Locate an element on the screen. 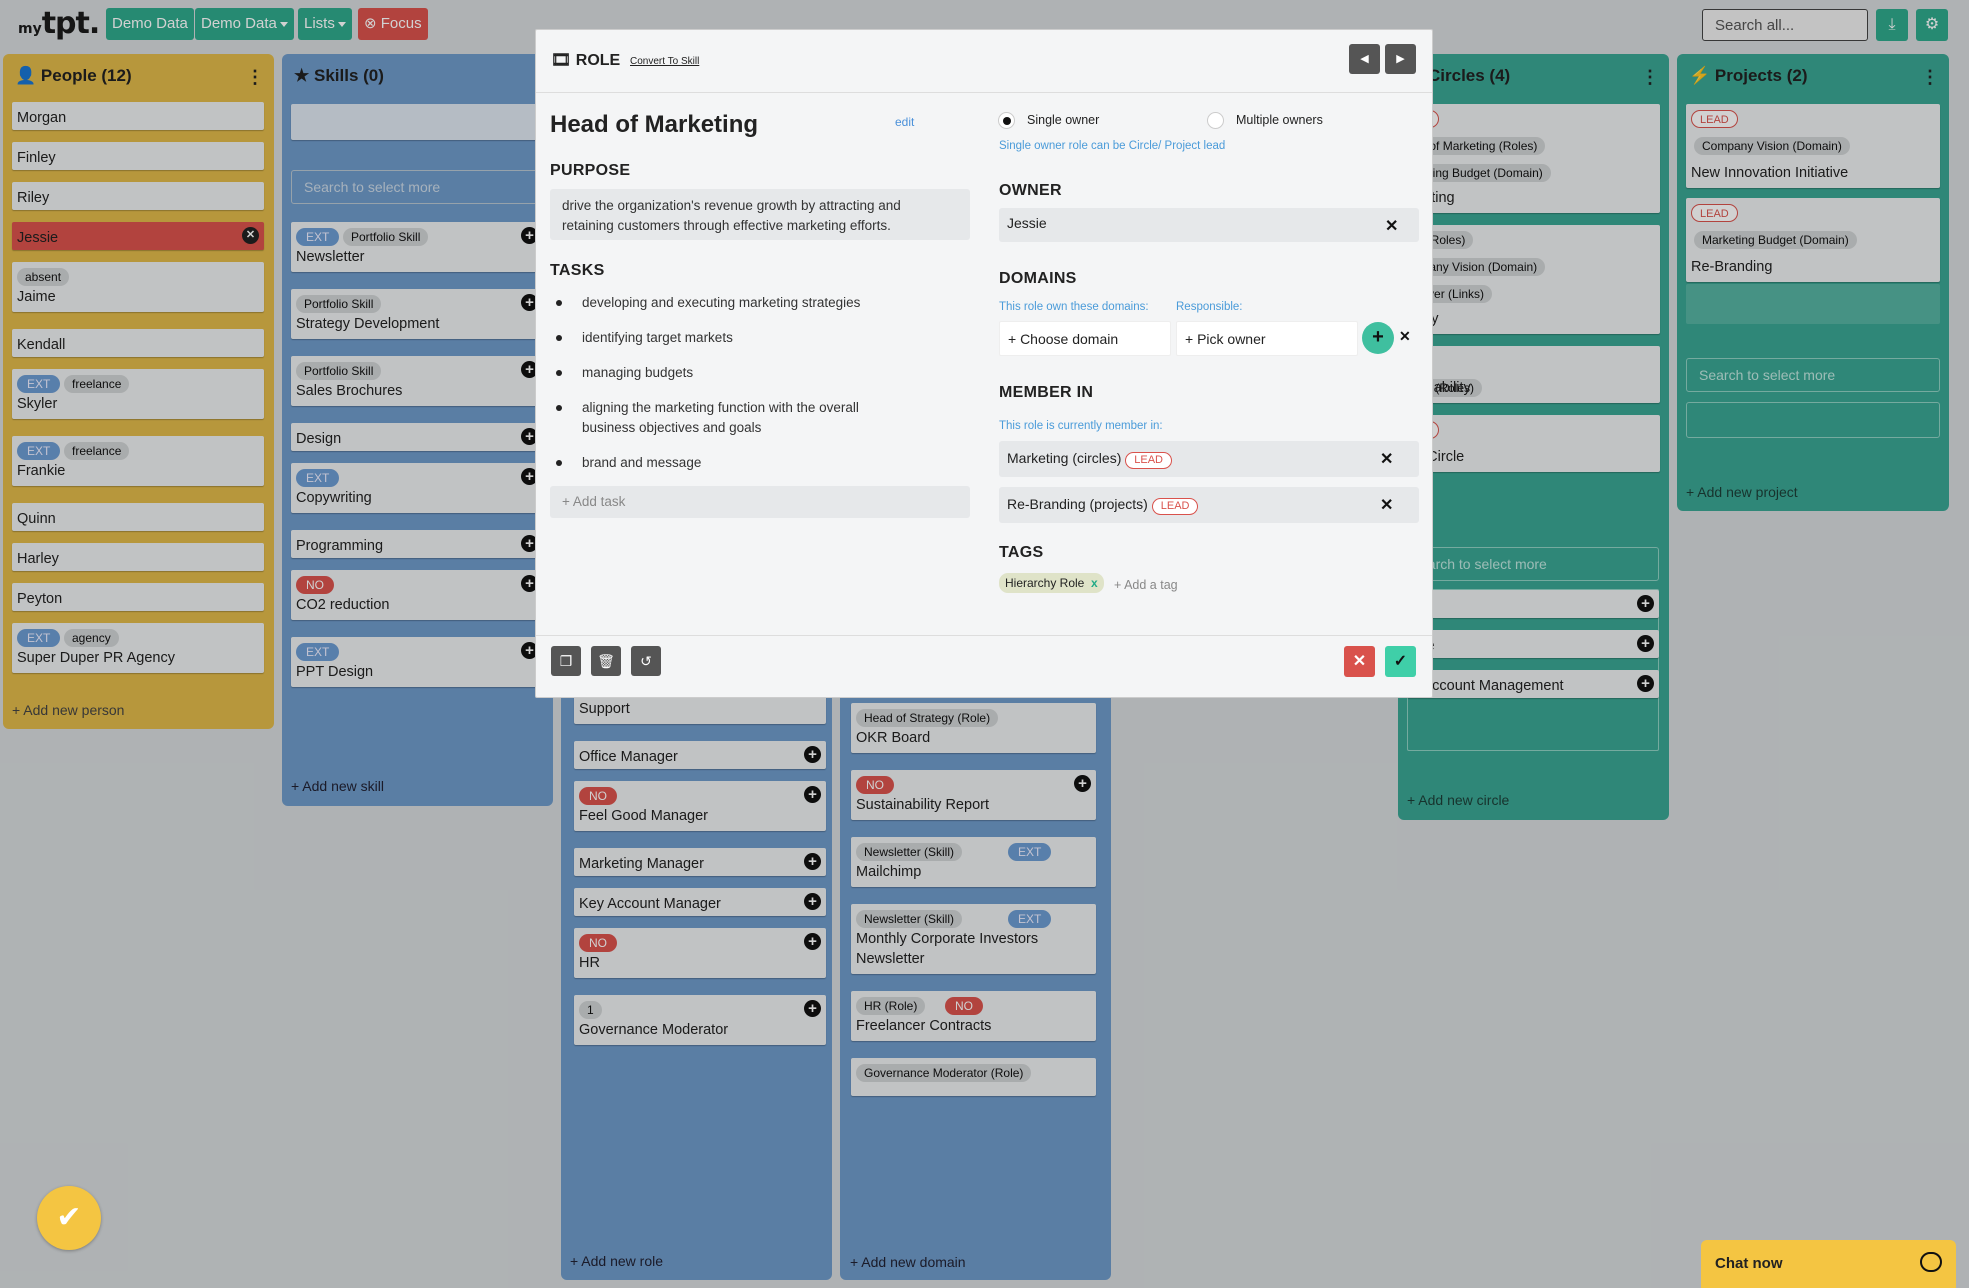  chat-bubble-icon is located at coordinates (1931, 1262).